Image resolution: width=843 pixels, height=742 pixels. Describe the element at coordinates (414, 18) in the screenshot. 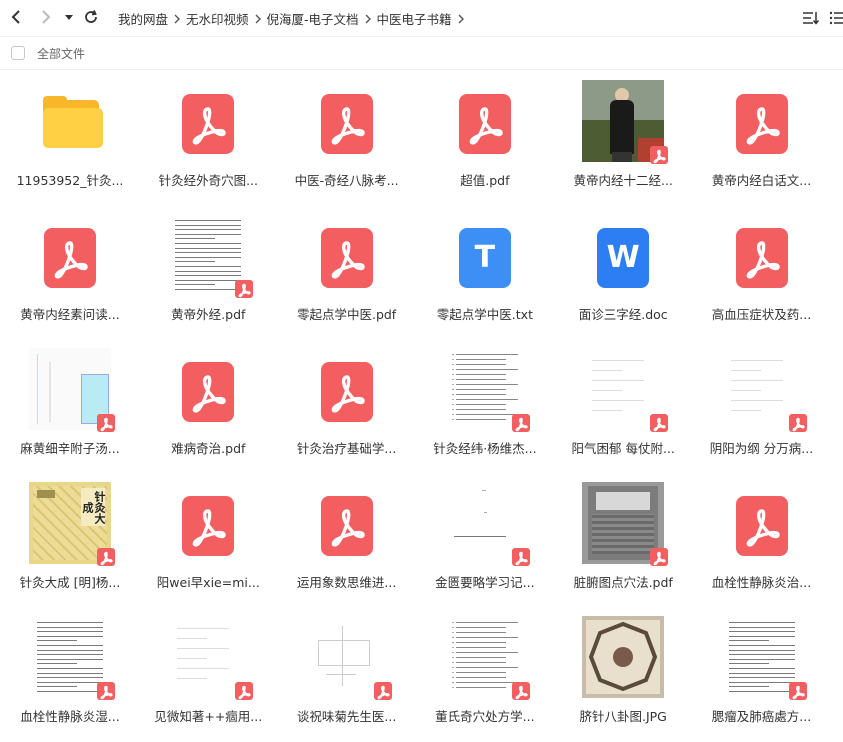

I see `breadcrumb-item-current: 中医电子书籍` at that location.